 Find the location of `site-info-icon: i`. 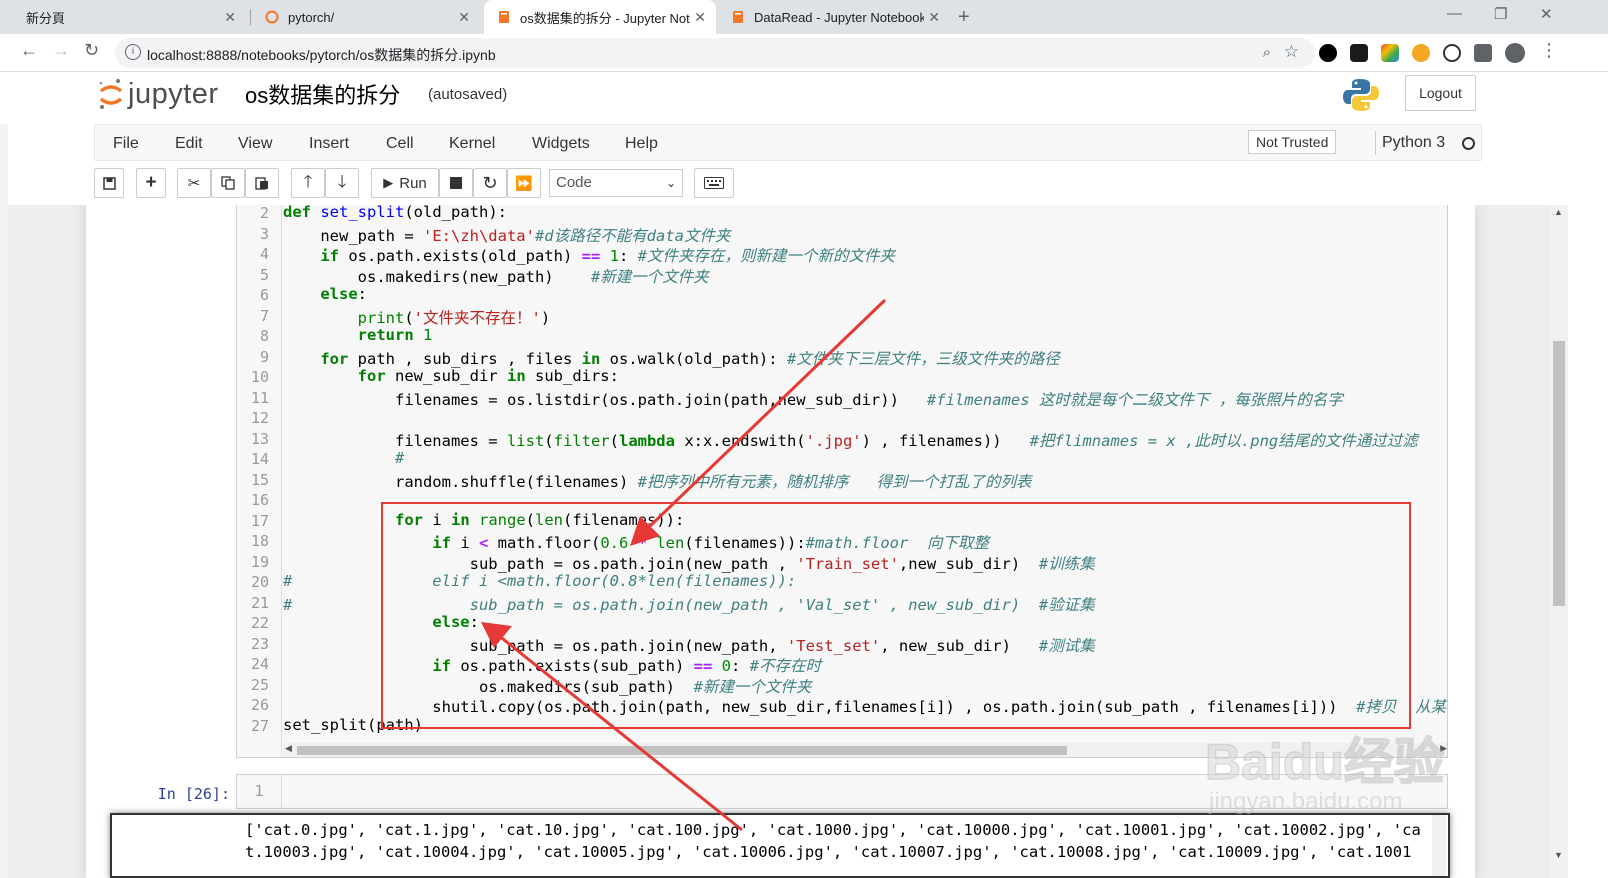

site-info-icon: i is located at coordinates (133, 52).